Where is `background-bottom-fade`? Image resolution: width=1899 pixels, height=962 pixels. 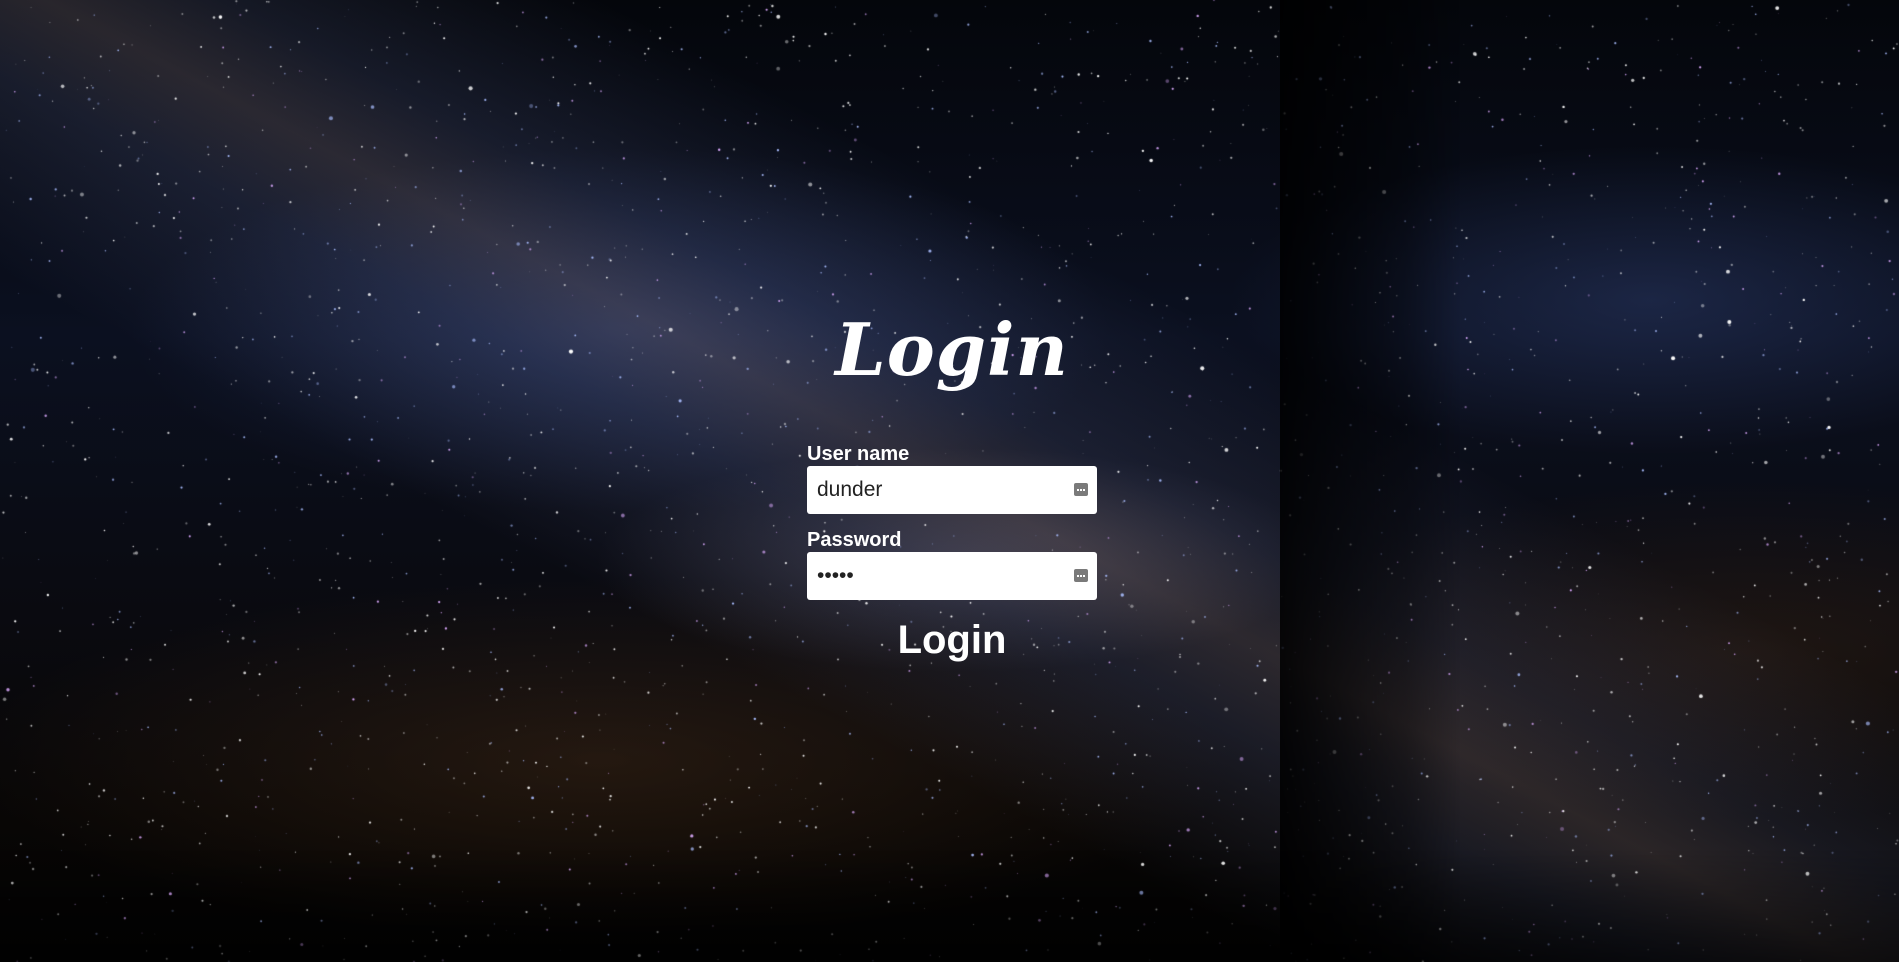 background-bottom-fade is located at coordinates (949, 906).